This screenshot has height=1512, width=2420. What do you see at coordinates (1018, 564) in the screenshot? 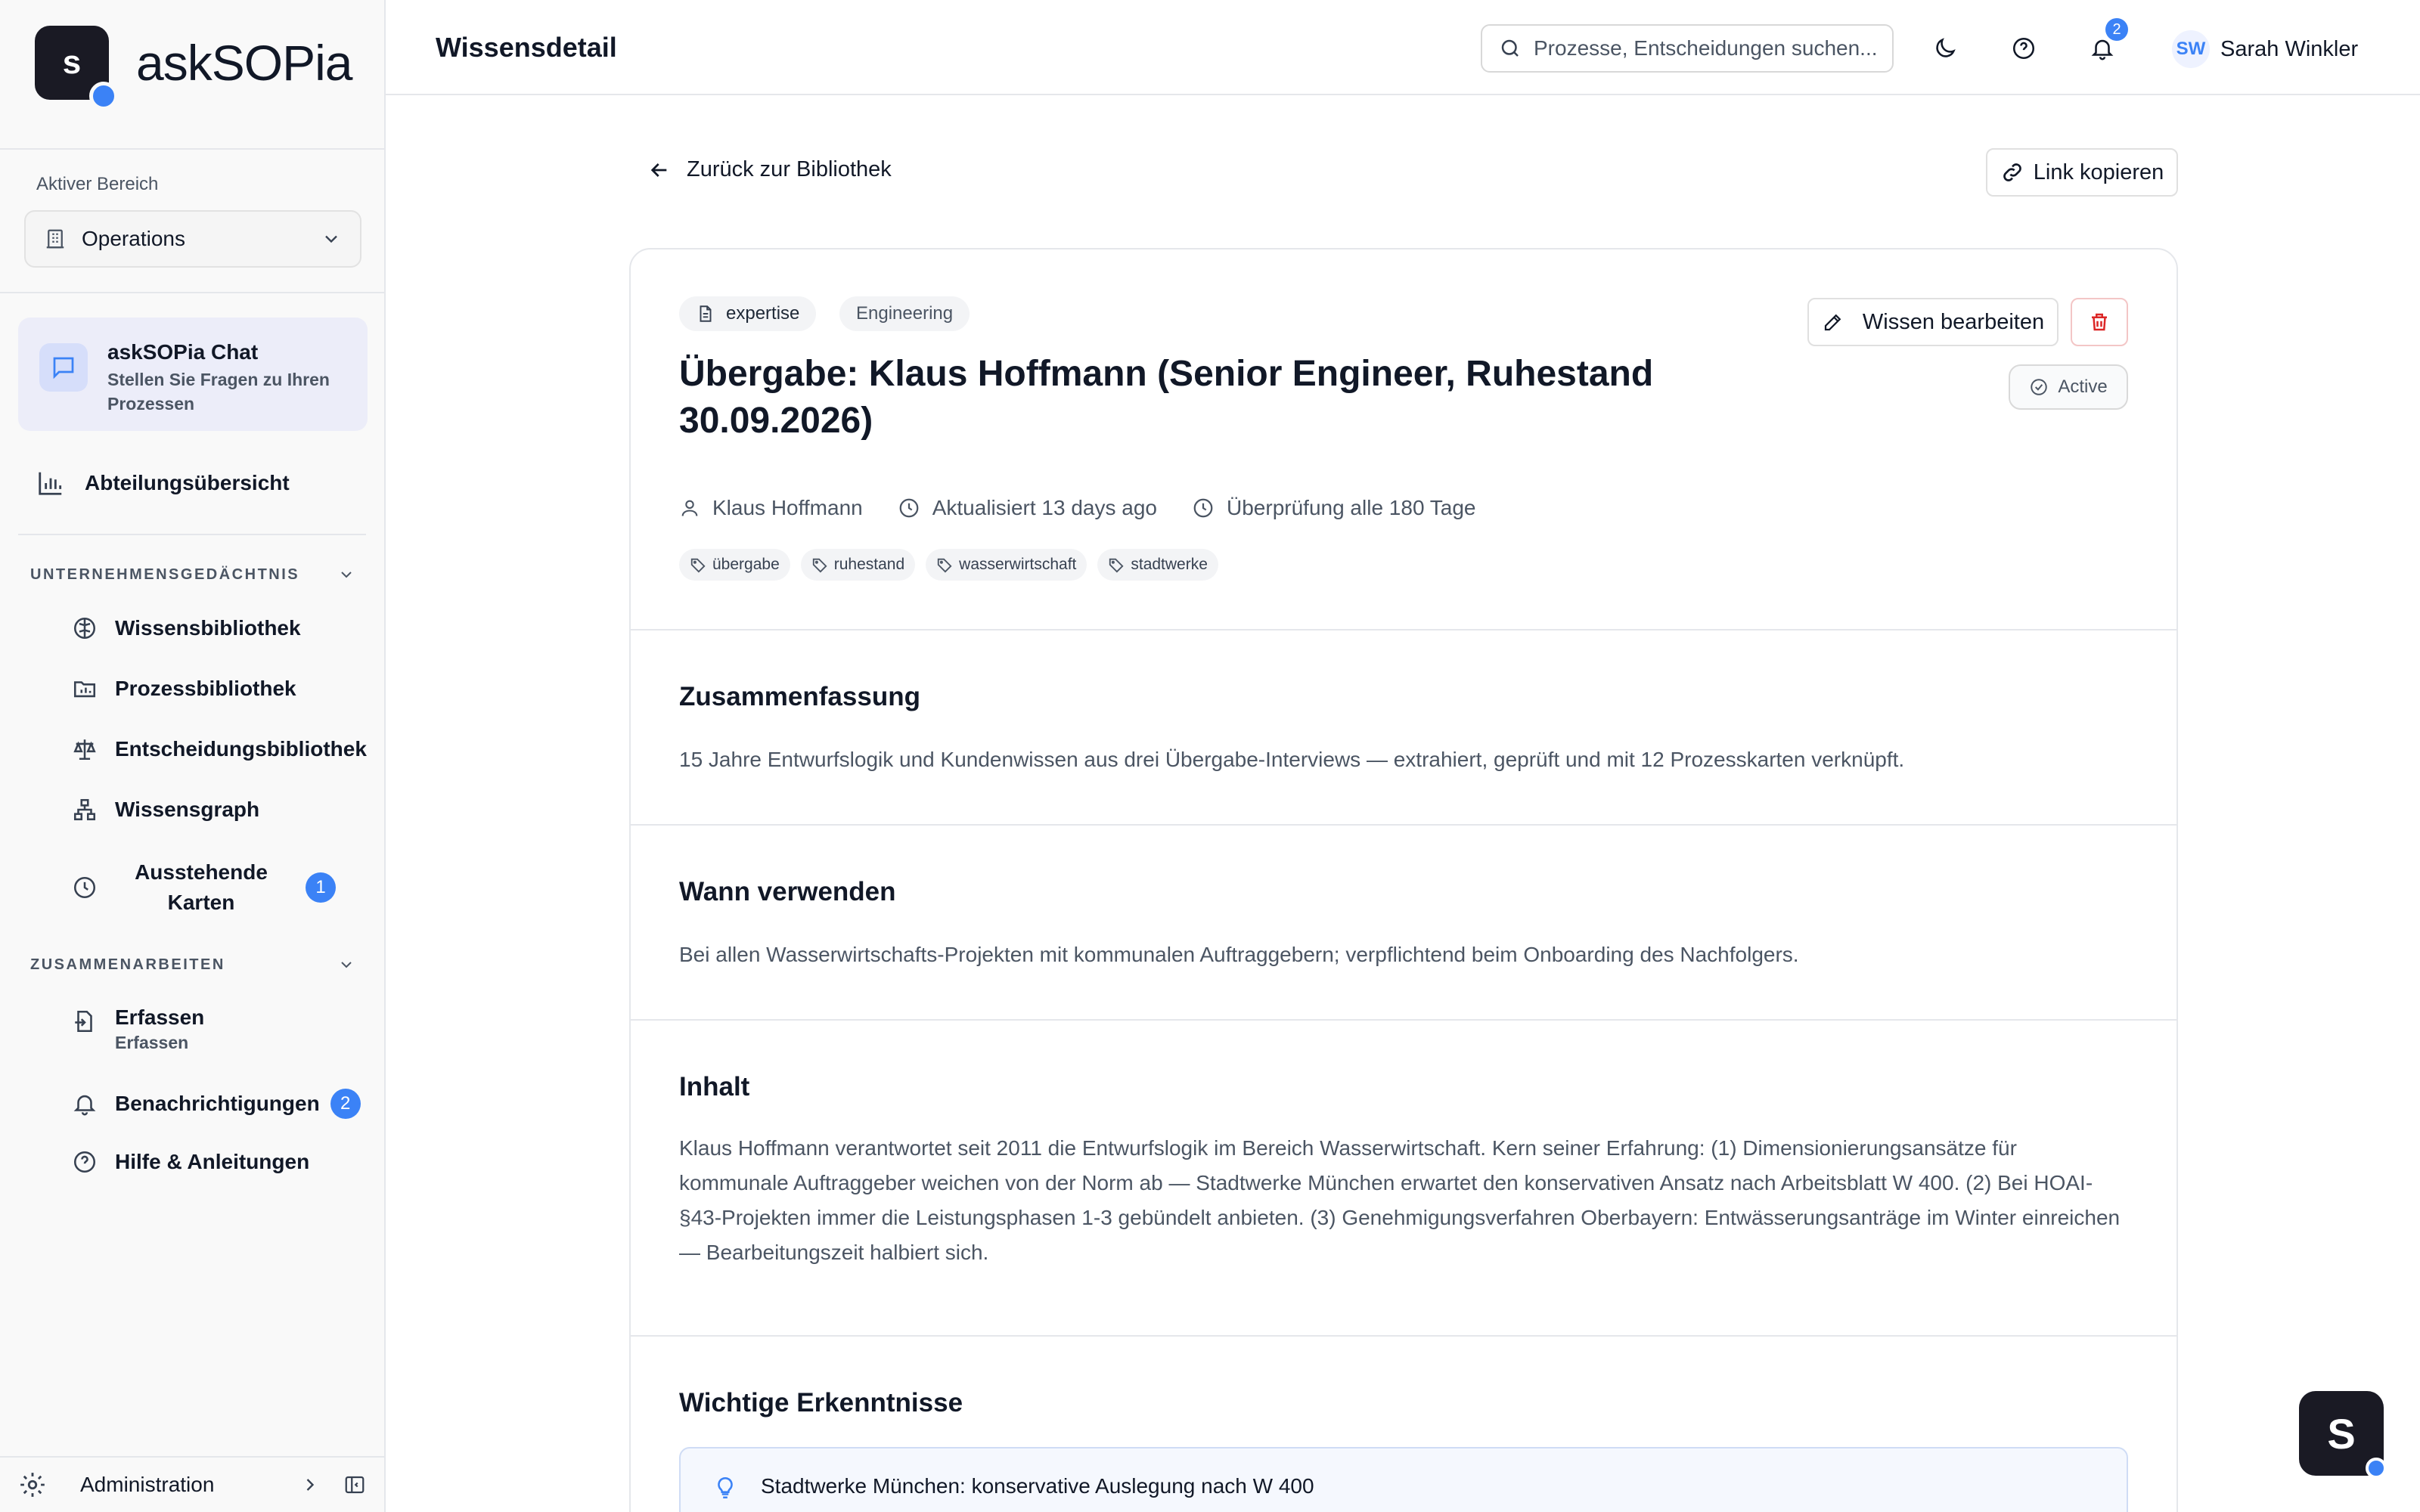
I see `tag-label: wasserwirtschaft` at bounding box center [1018, 564].